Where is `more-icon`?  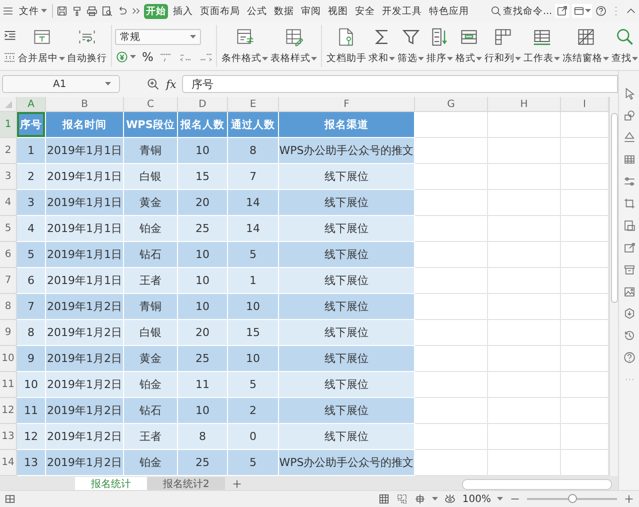
more-icon is located at coordinates (136, 11).